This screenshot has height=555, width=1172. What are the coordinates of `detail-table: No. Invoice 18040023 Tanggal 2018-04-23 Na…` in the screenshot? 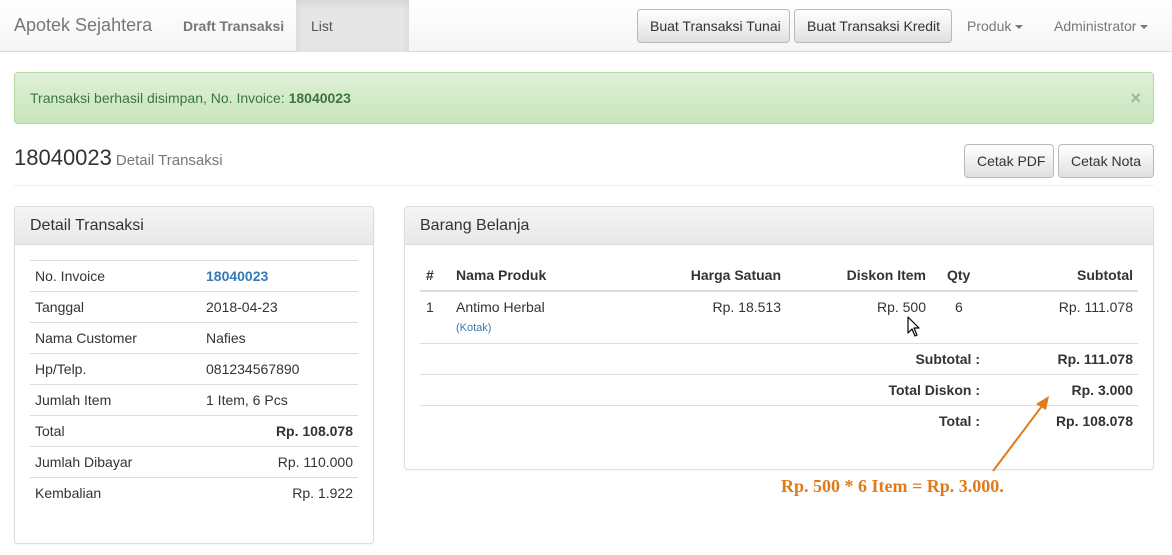 It's located at (194, 384).